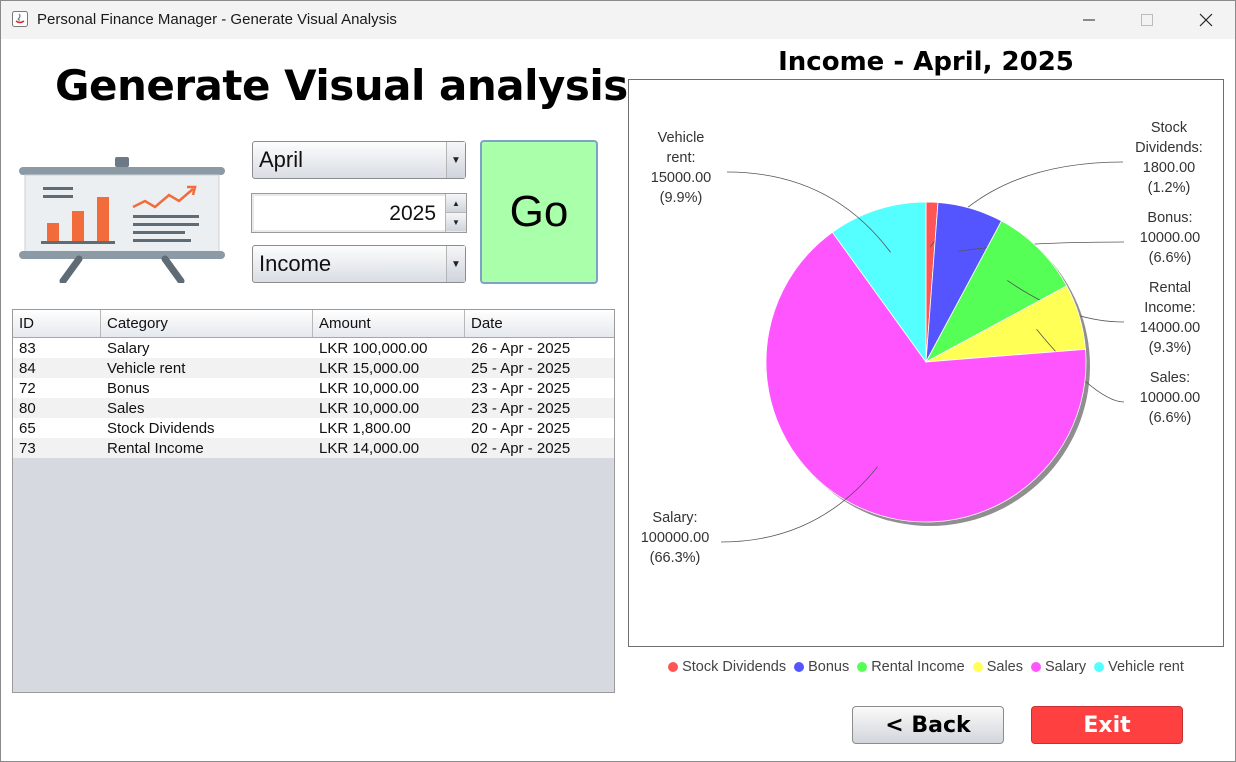 Image resolution: width=1236 pixels, height=762 pixels. What do you see at coordinates (734, 667) in the screenshot?
I see `legend-label: Stock Dividends` at bounding box center [734, 667].